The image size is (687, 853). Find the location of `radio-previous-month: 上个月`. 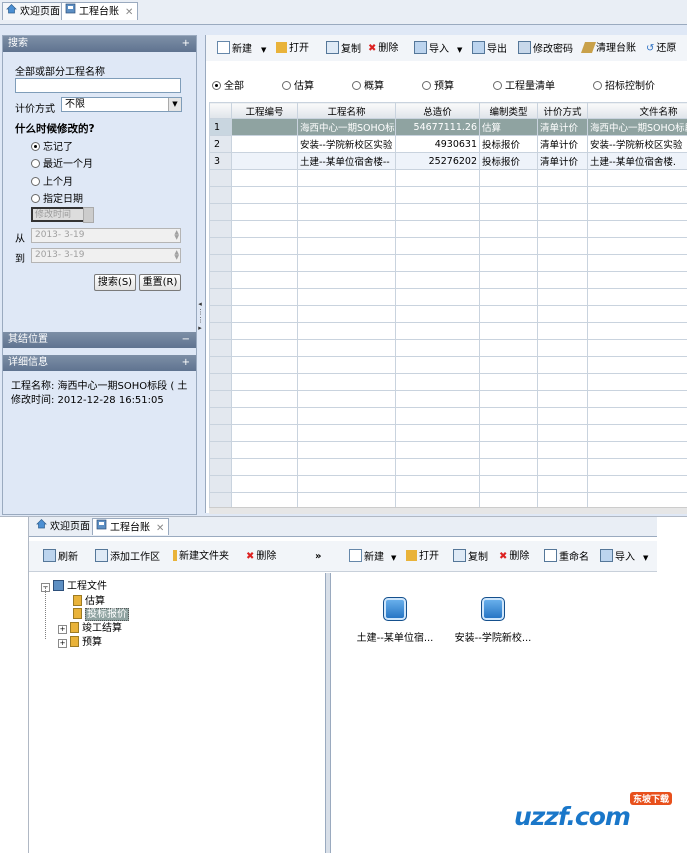

radio-previous-month: 上个月 is located at coordinates (52, 180).